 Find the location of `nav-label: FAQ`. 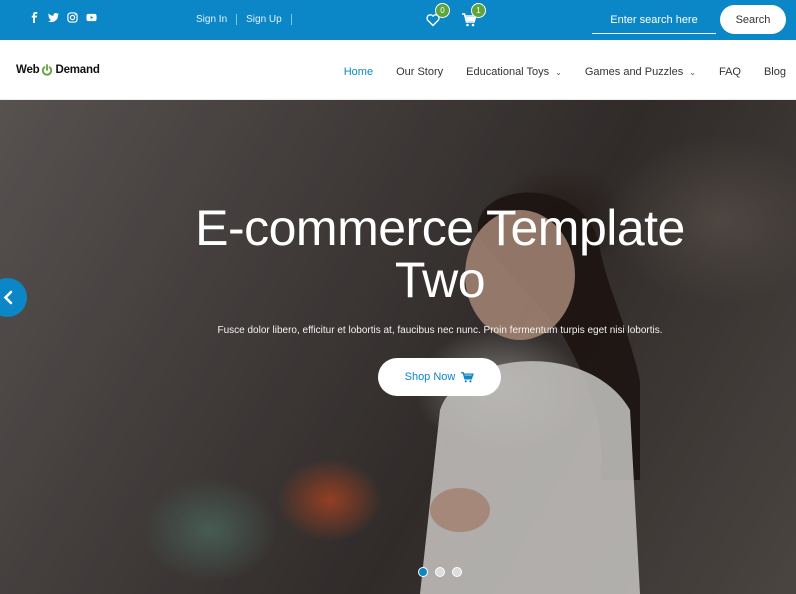

nav-label: FAQ is located at coordinates (729, 72).